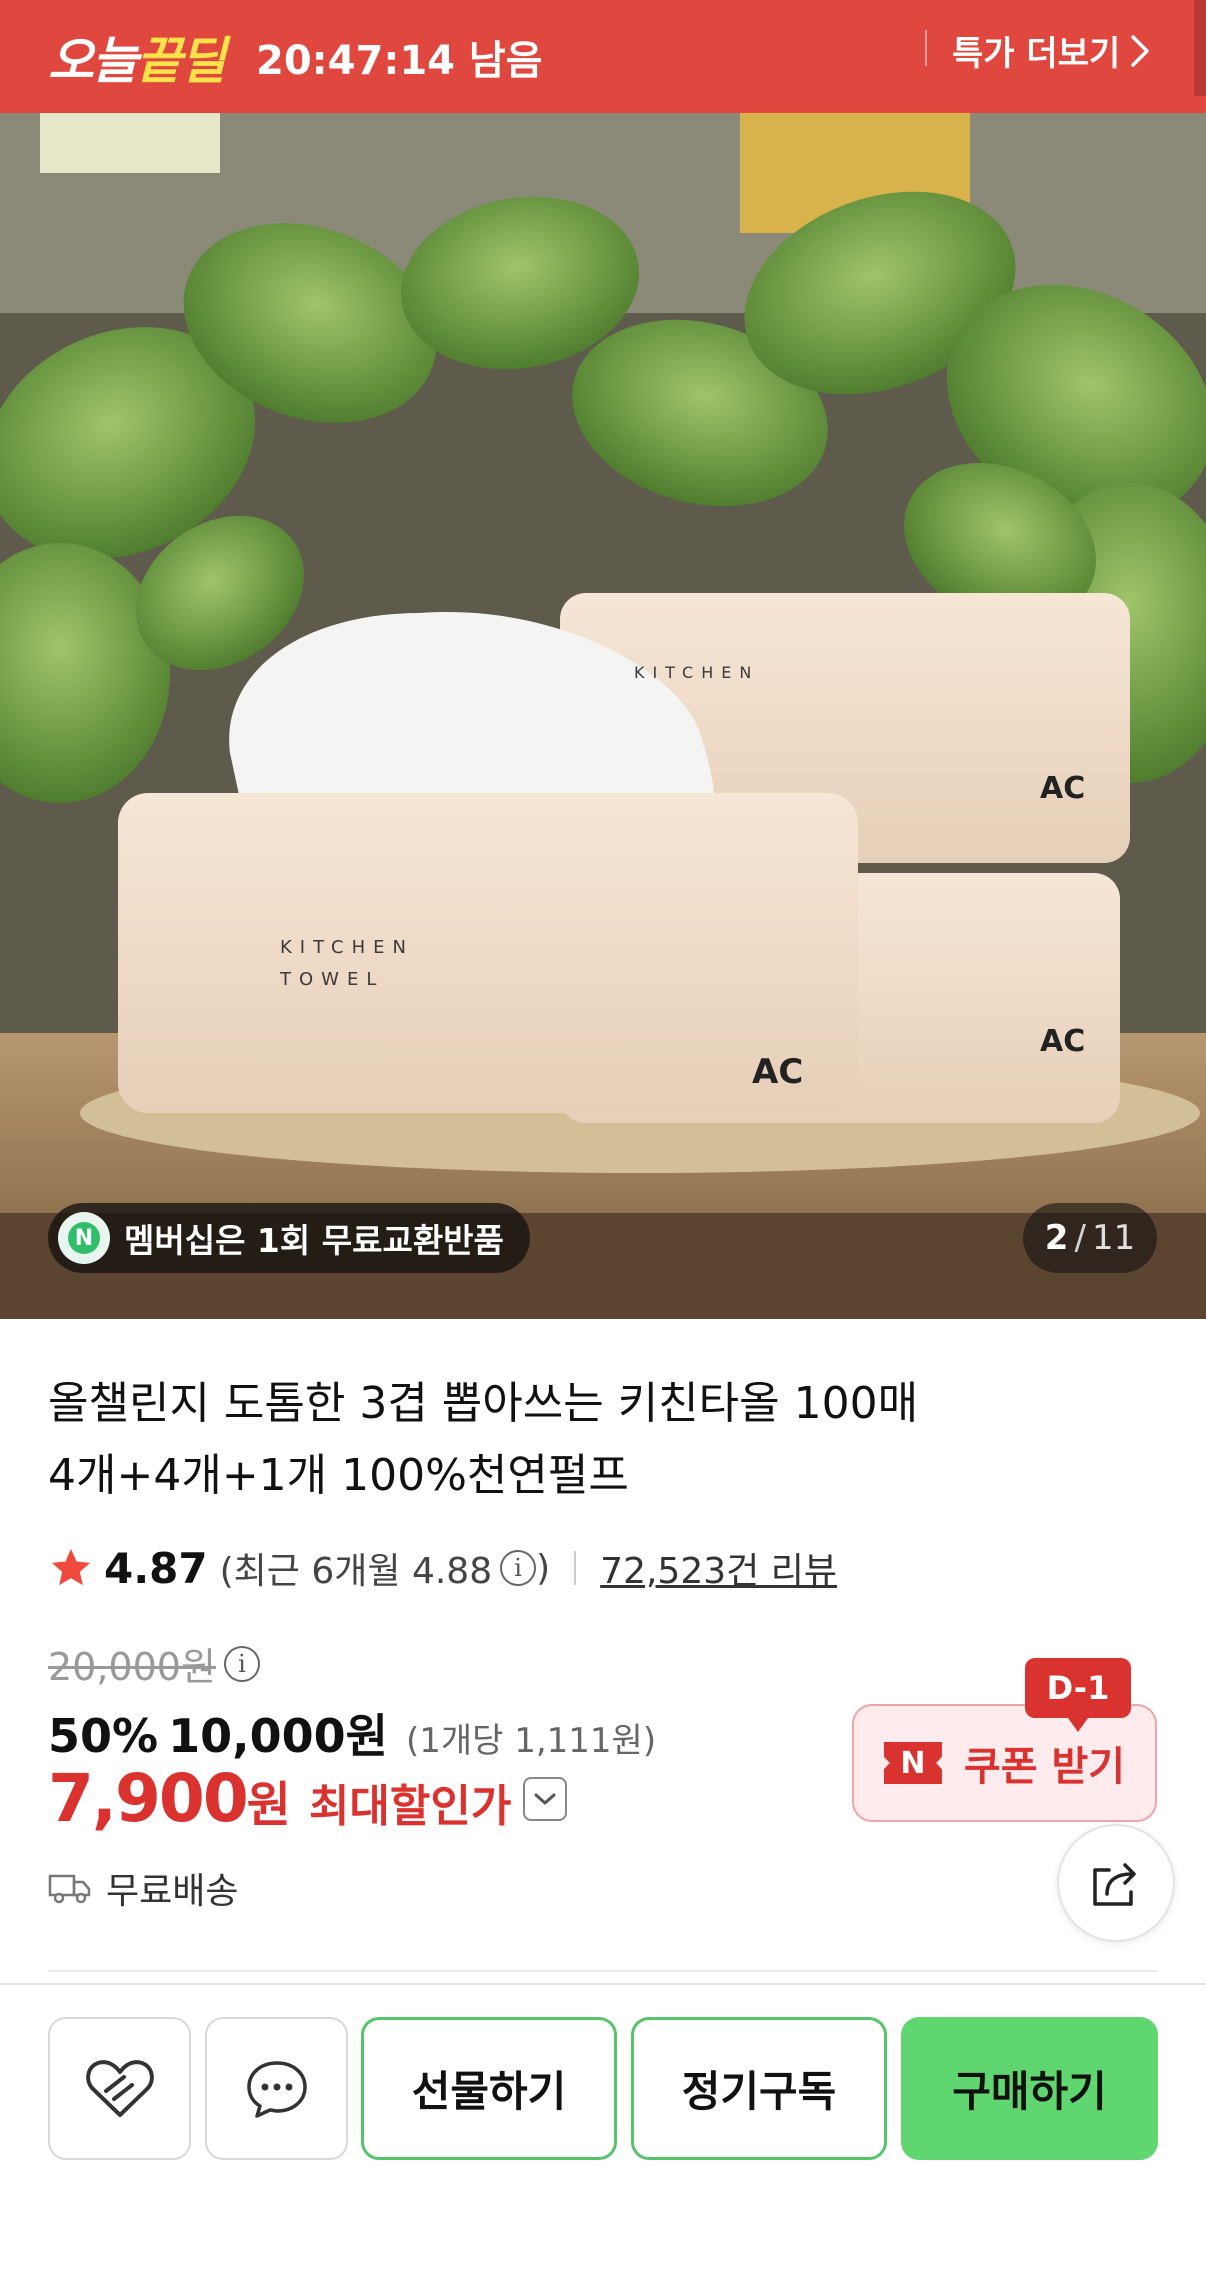 The height and width of the screenshot is (2291, 1206). I want to click on recent-rating: (최근 6개월 4.88, so click(356, 1571).